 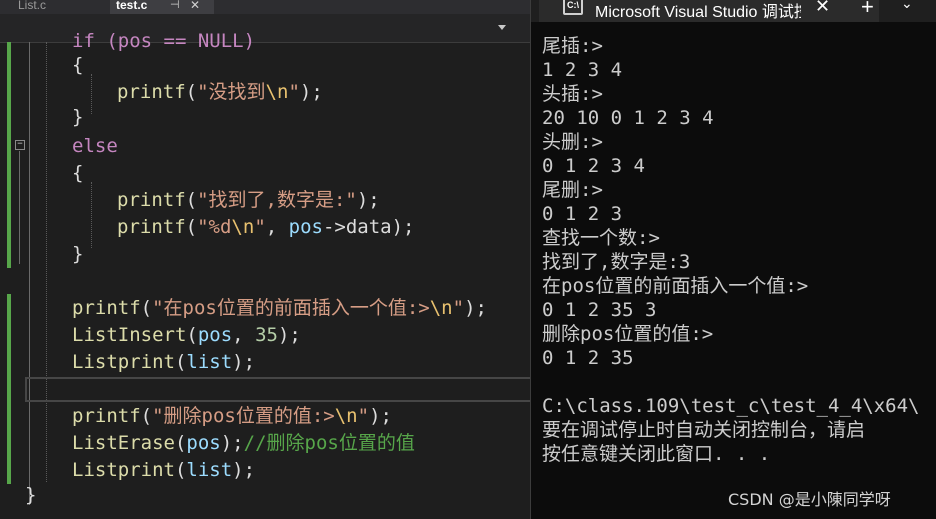 What do you see at coordinates (277, 227) in the screenshot?
I see `code-punct: ,` at bounding box center [277, 227].